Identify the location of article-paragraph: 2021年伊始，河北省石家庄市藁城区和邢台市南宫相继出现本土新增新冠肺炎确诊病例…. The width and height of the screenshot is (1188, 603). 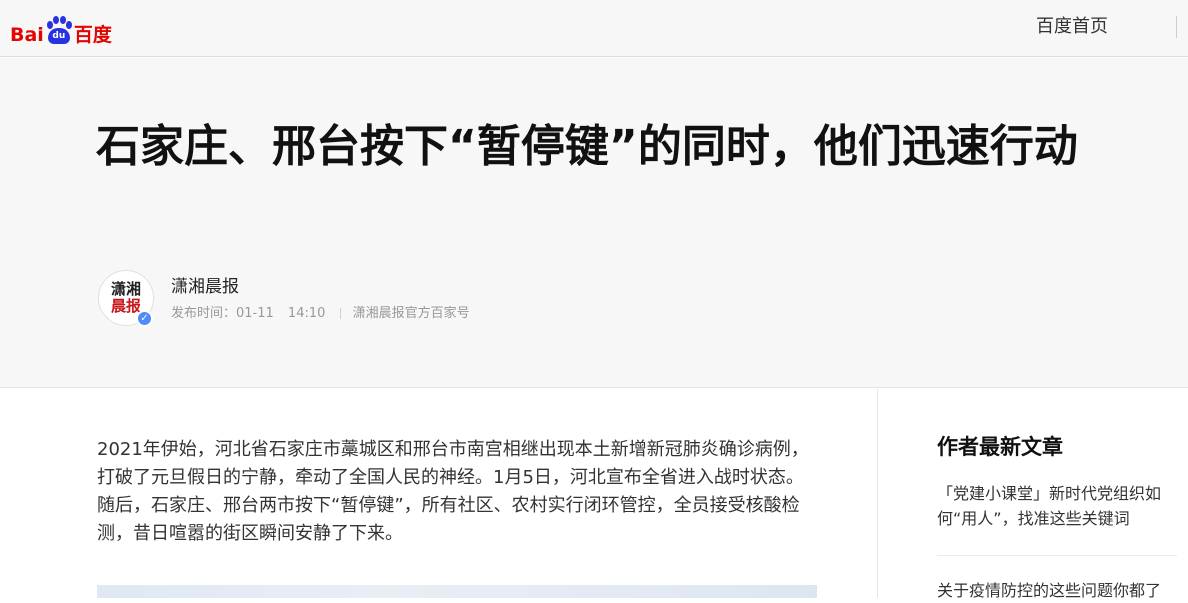
(453, 491).